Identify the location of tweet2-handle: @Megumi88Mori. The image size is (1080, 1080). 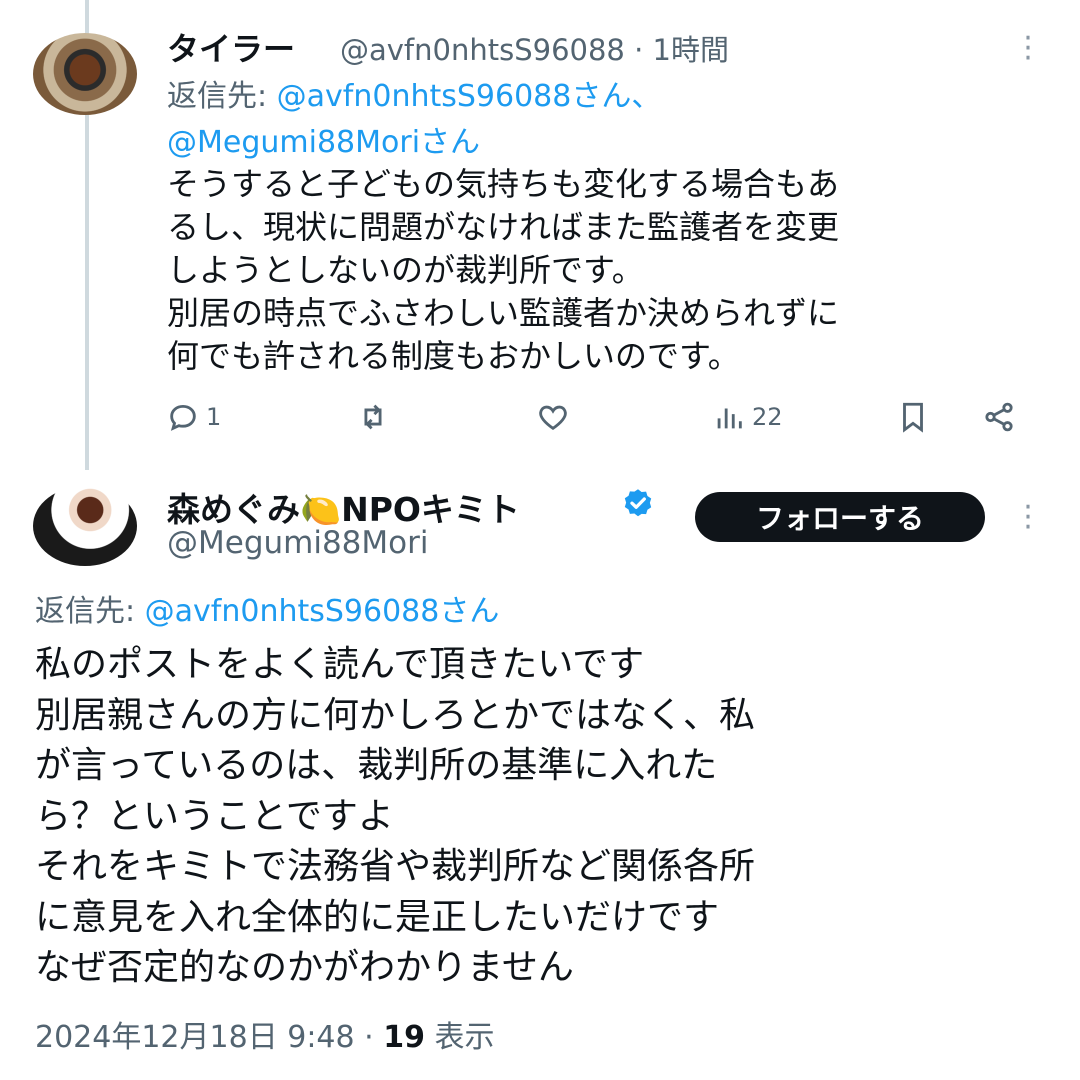
(297, 543).